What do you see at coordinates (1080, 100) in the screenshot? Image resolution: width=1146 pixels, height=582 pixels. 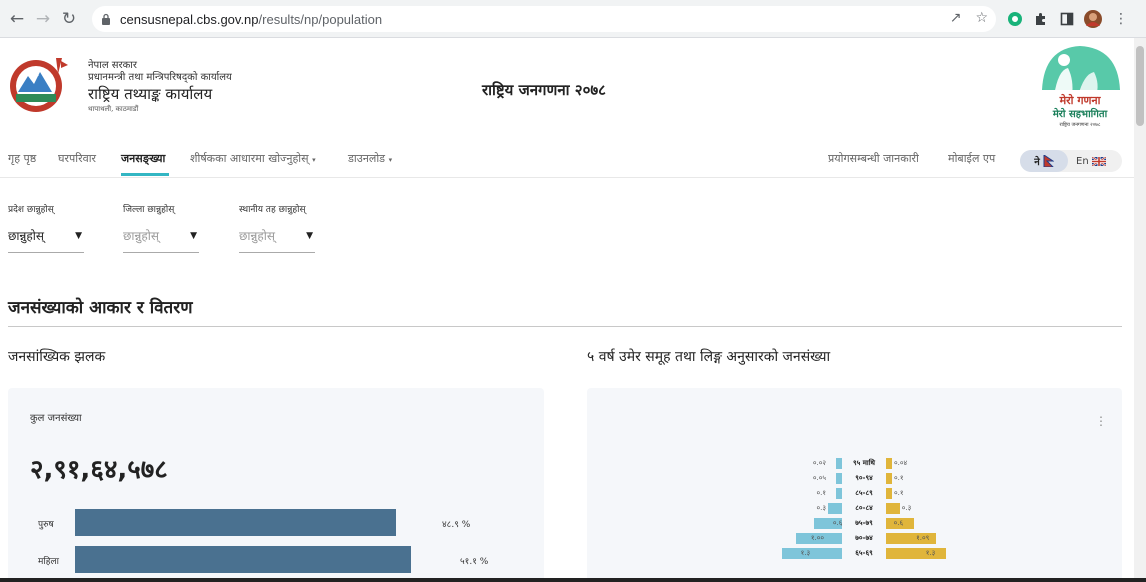 I see `logo-text-1: मेरो गणना` at bounding box center [1080, 100].